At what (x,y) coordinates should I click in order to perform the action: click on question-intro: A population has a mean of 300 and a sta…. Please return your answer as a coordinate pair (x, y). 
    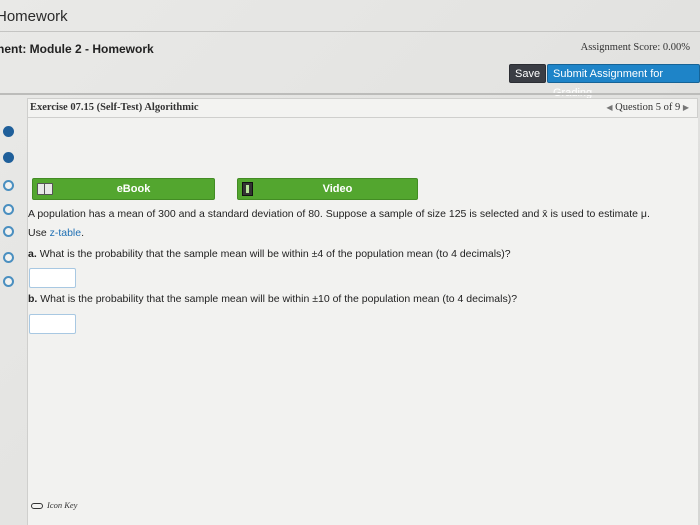
    Looking at the image, I should click on (339, 214).